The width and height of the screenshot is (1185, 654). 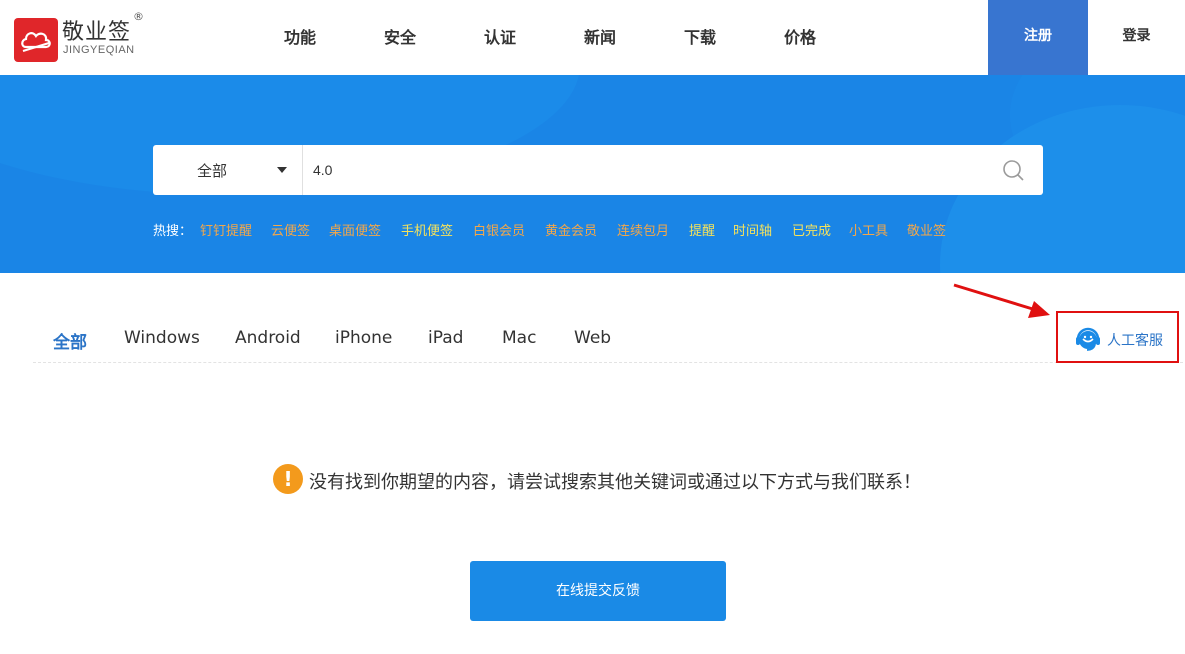 What do you see at coordinates (173, 231) in the screenshot?
I see `hot-searches-label: 热搜：` at bounding box center [173, 231].